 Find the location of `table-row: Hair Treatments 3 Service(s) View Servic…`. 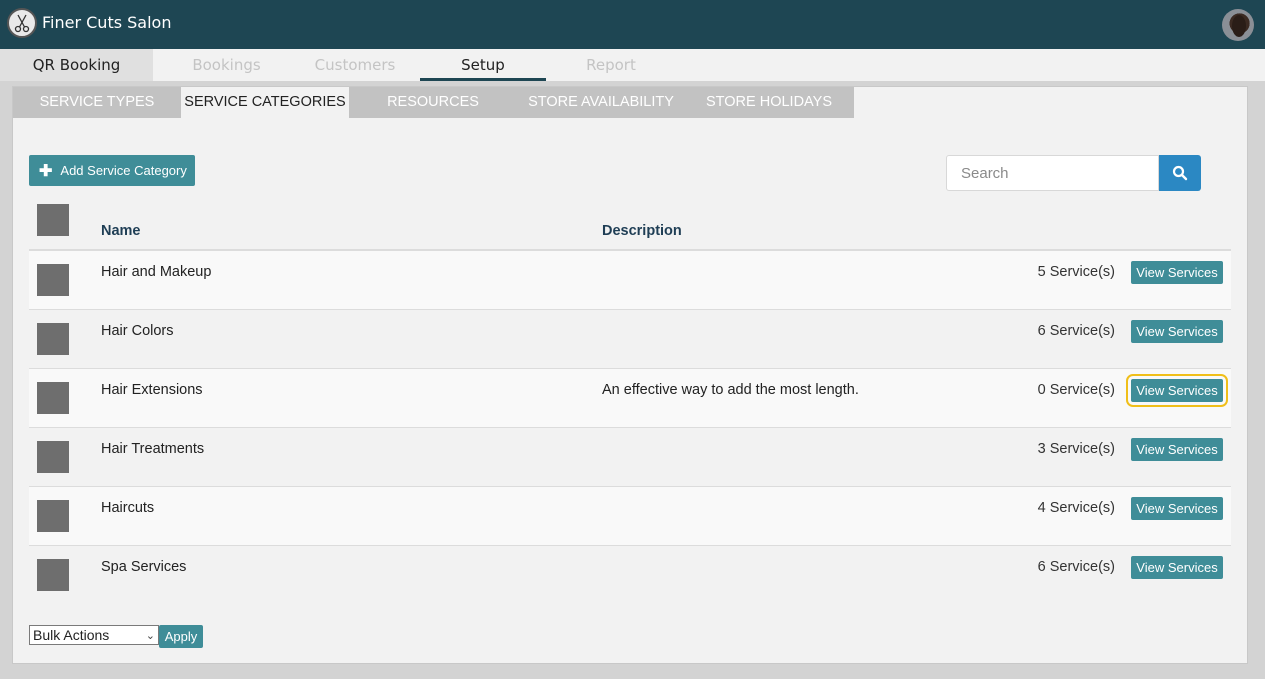

table-row: Hair Treatments 3 Service(s) View Servic… is located at coordinates (630, 457).